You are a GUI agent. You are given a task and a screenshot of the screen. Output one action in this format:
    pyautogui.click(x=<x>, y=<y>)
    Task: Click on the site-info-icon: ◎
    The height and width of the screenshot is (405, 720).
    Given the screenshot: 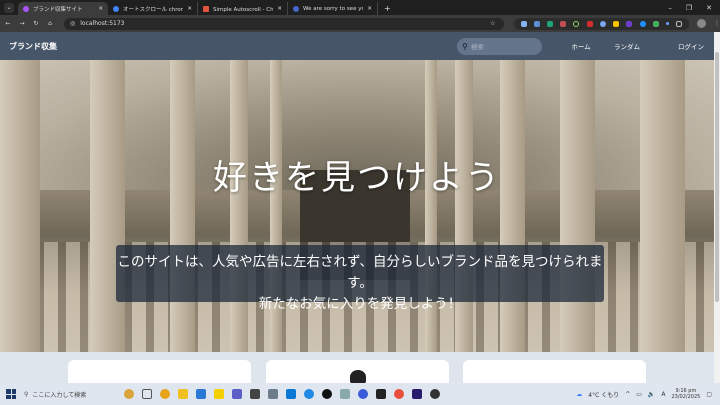 What is the action you would take?
    pyautogui.click(x=72, y=23)
    